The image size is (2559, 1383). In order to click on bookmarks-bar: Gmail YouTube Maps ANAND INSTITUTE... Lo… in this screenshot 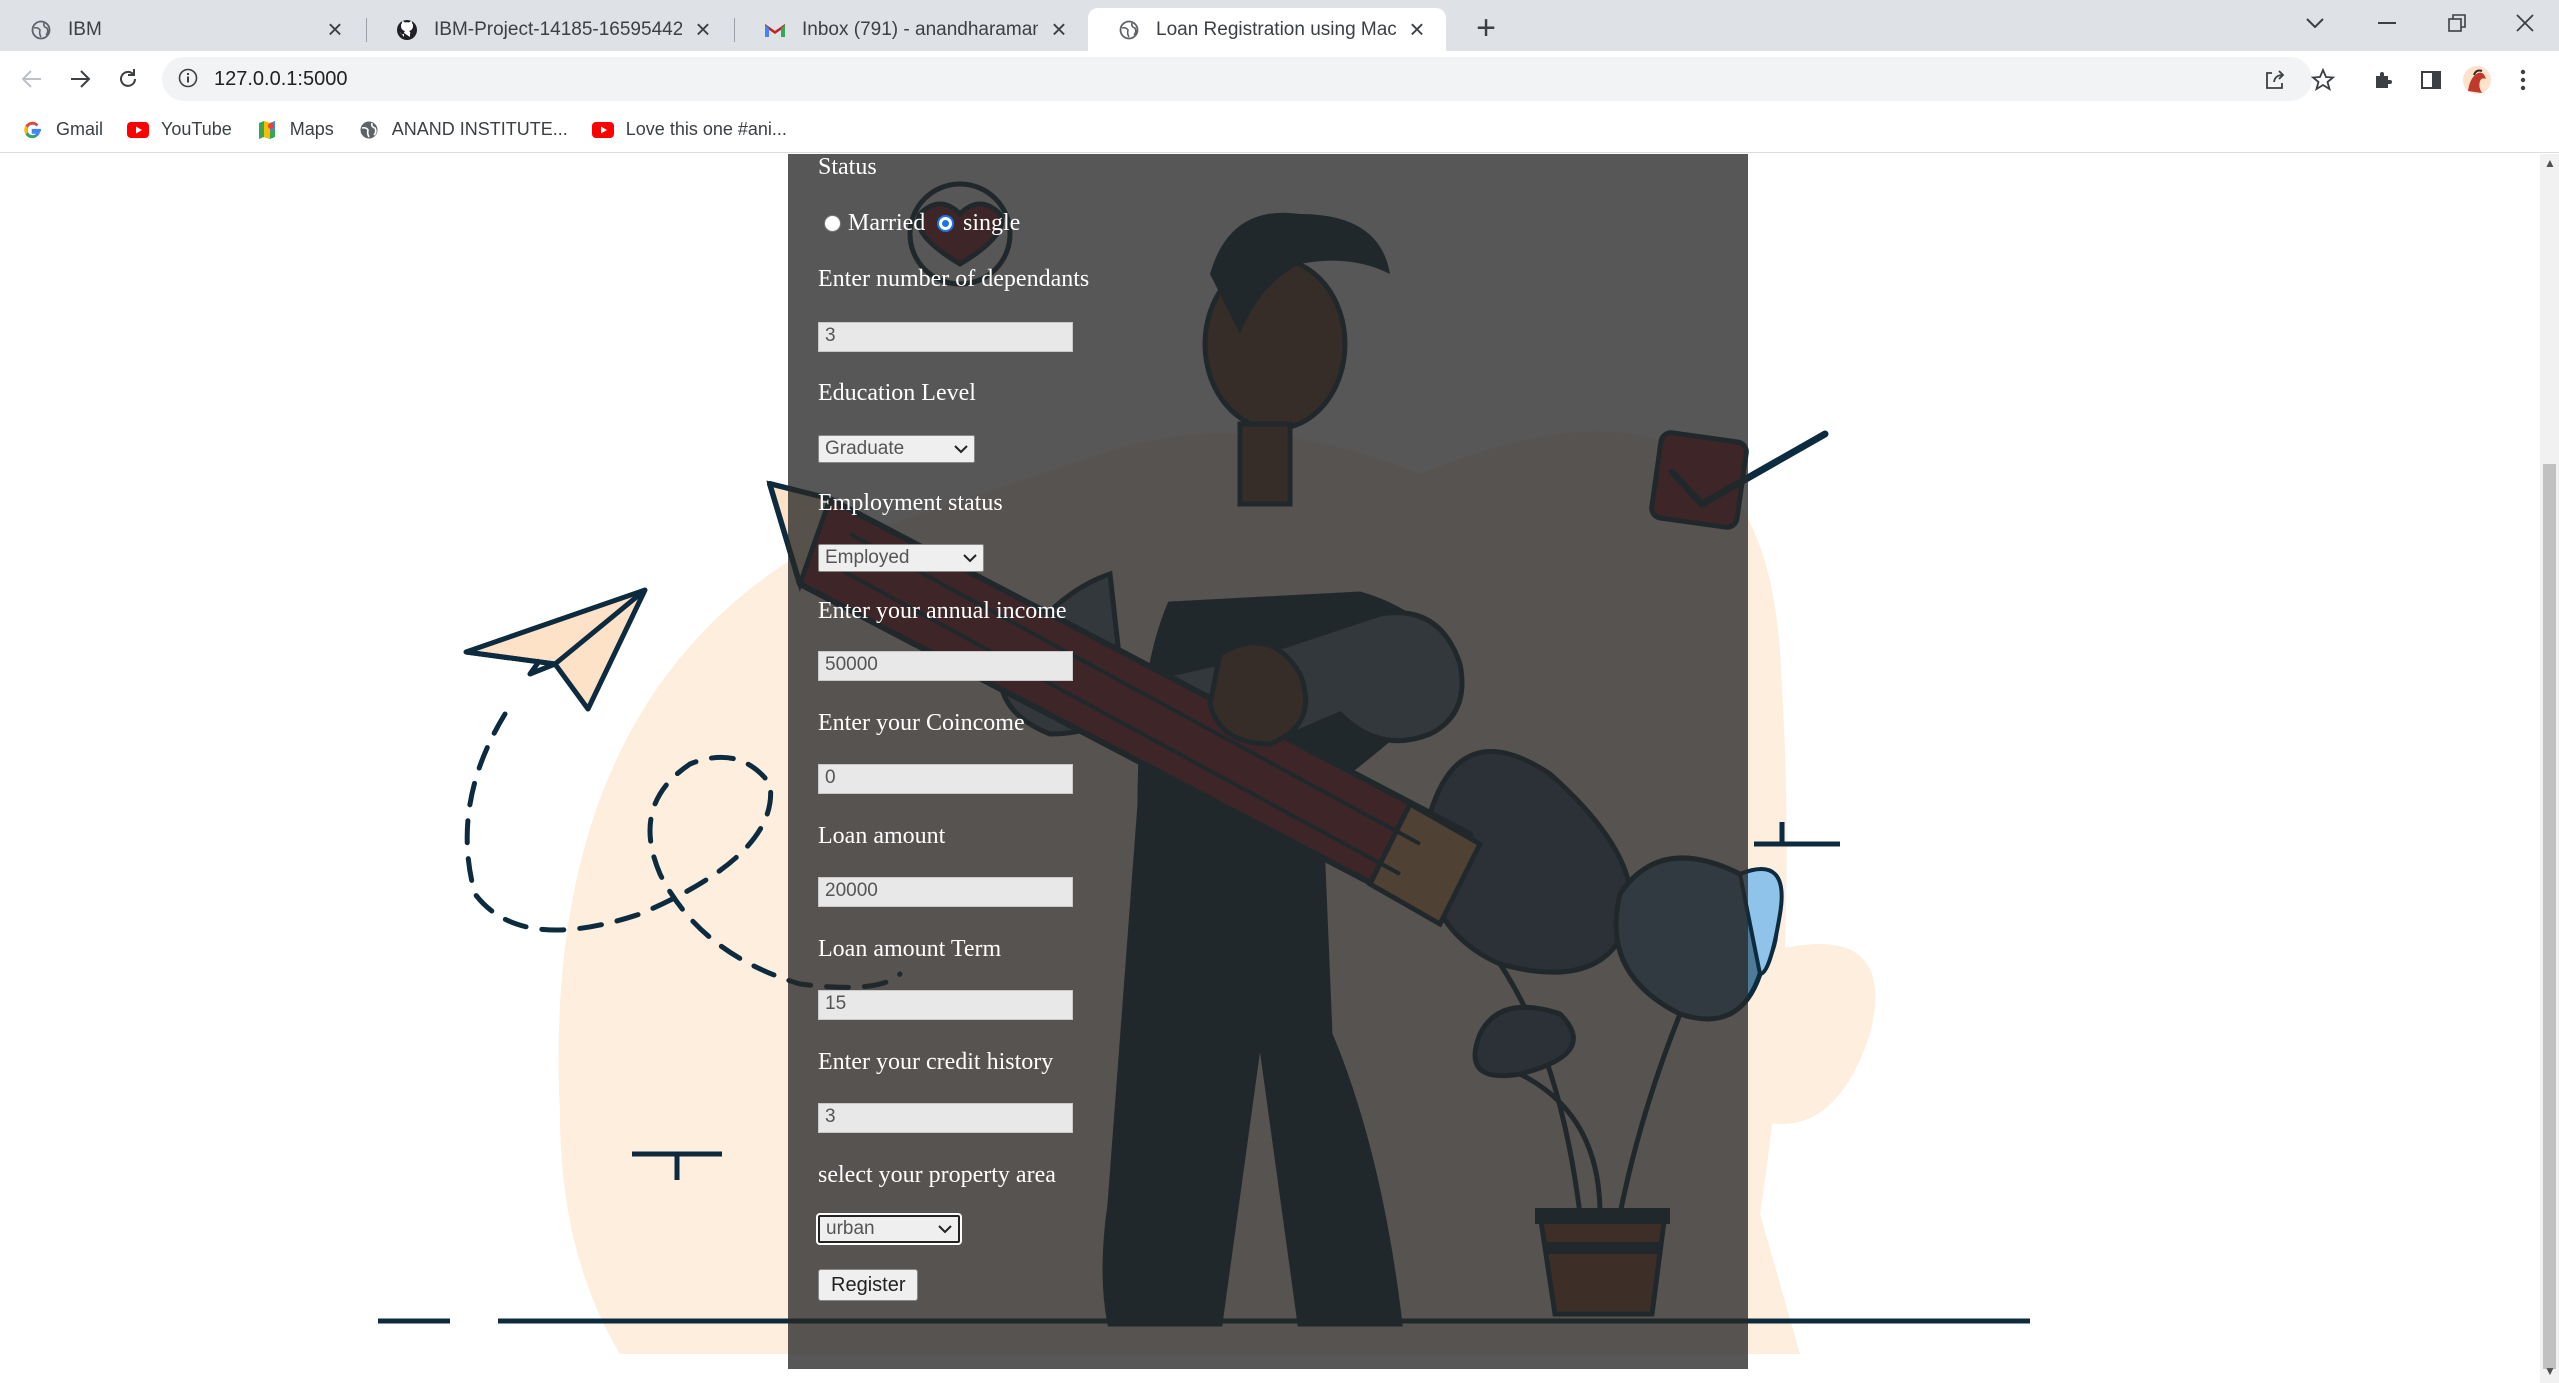, I will do `click(1279, 130)`.